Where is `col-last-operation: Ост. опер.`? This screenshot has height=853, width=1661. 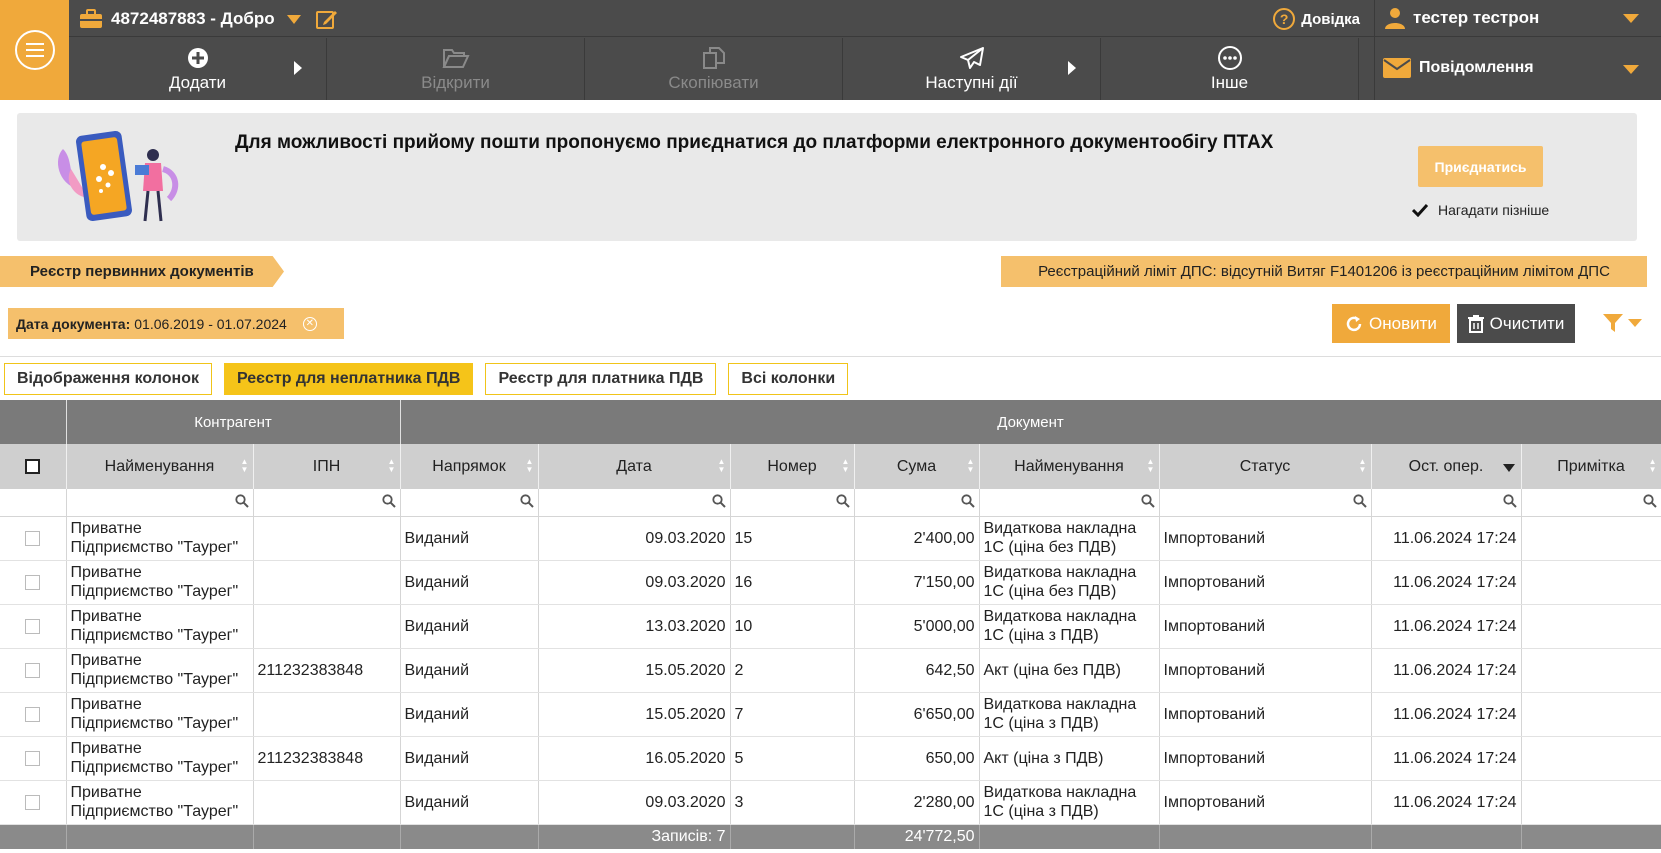 col-last-operation: Ост. опер. is located at coordinates (1446, 466).